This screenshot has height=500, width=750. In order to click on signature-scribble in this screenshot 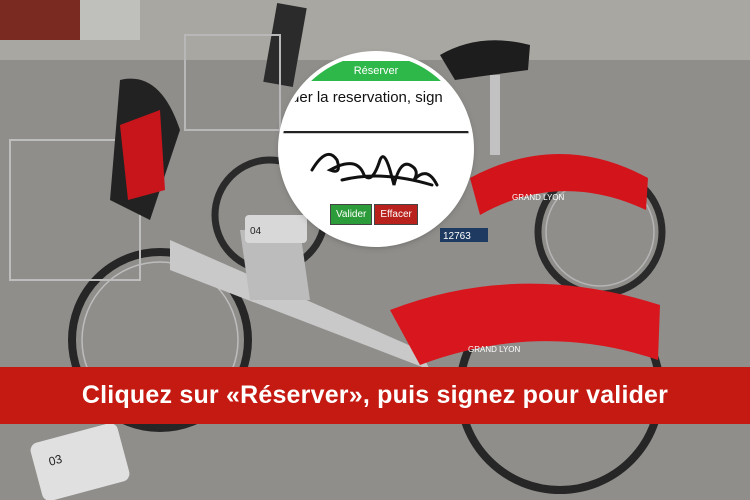, I will do `click(374, 169)`.